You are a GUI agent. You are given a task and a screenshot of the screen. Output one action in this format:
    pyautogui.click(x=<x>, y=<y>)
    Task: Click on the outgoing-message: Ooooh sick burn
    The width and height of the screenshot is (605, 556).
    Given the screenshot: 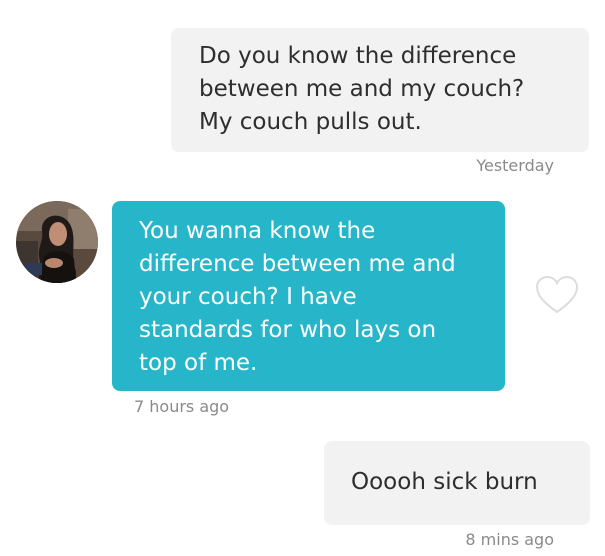 What is the action you would take?
    pyautogui.click(x=457, y=483)
    